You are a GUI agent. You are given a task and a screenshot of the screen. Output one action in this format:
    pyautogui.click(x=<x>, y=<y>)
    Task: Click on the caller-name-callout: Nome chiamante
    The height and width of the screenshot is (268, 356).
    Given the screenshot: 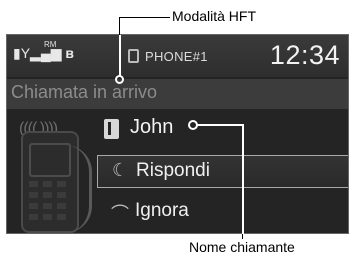 What is the action you would take?
    pyautogui.click(x=242, y=247)
    